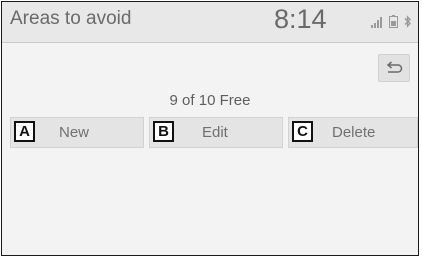 This screenshot has width=422, height=259. I want to click on clock: 8:14, so click(300, 19).